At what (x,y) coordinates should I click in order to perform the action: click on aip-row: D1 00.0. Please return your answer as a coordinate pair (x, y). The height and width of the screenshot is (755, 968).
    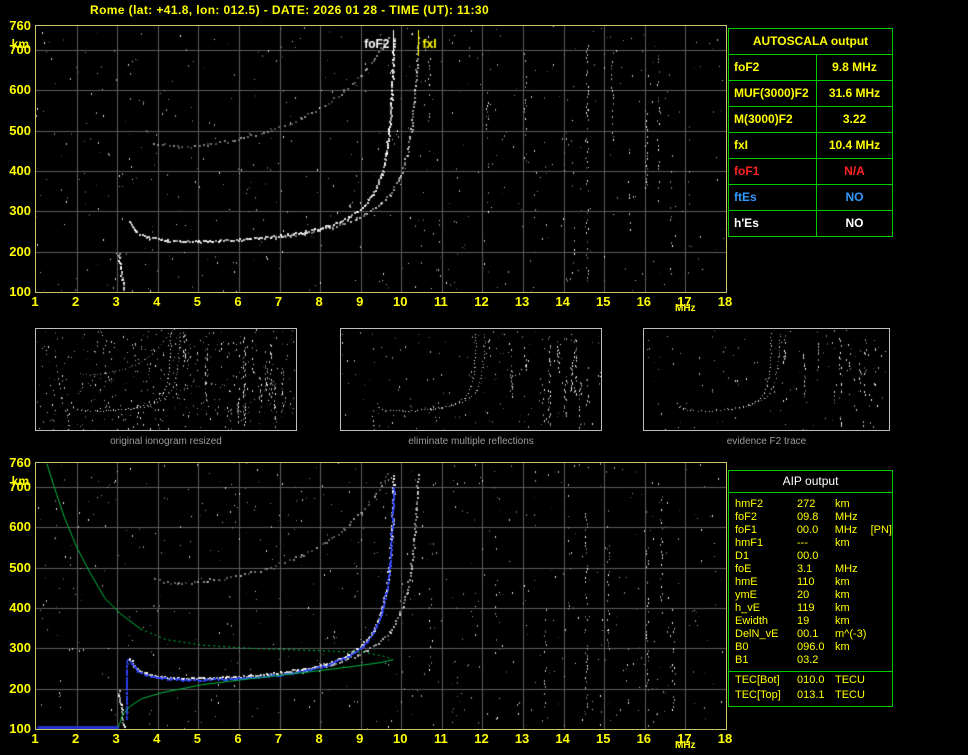
    Looking at the image, I should click on (810, 556).